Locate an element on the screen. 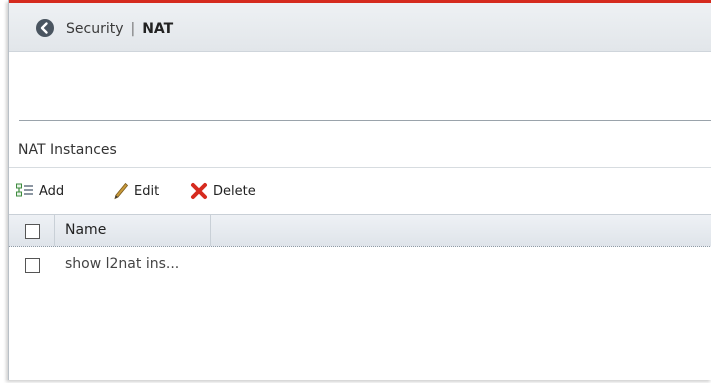 Image resolution: width=711 pixels, height=383 pixels. section-divider is located at coordinates (365, 120).